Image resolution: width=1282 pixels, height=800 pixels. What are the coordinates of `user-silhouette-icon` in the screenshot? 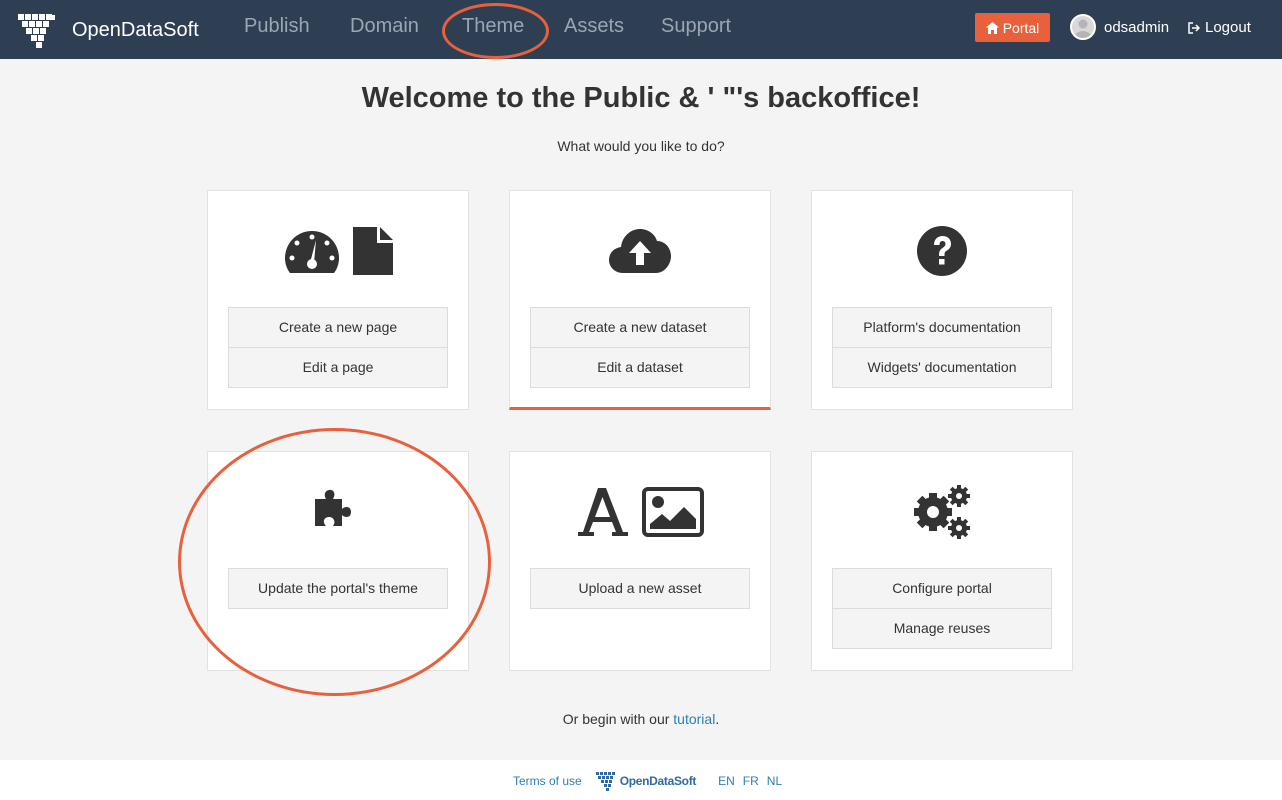 It's located at (1083, 28).